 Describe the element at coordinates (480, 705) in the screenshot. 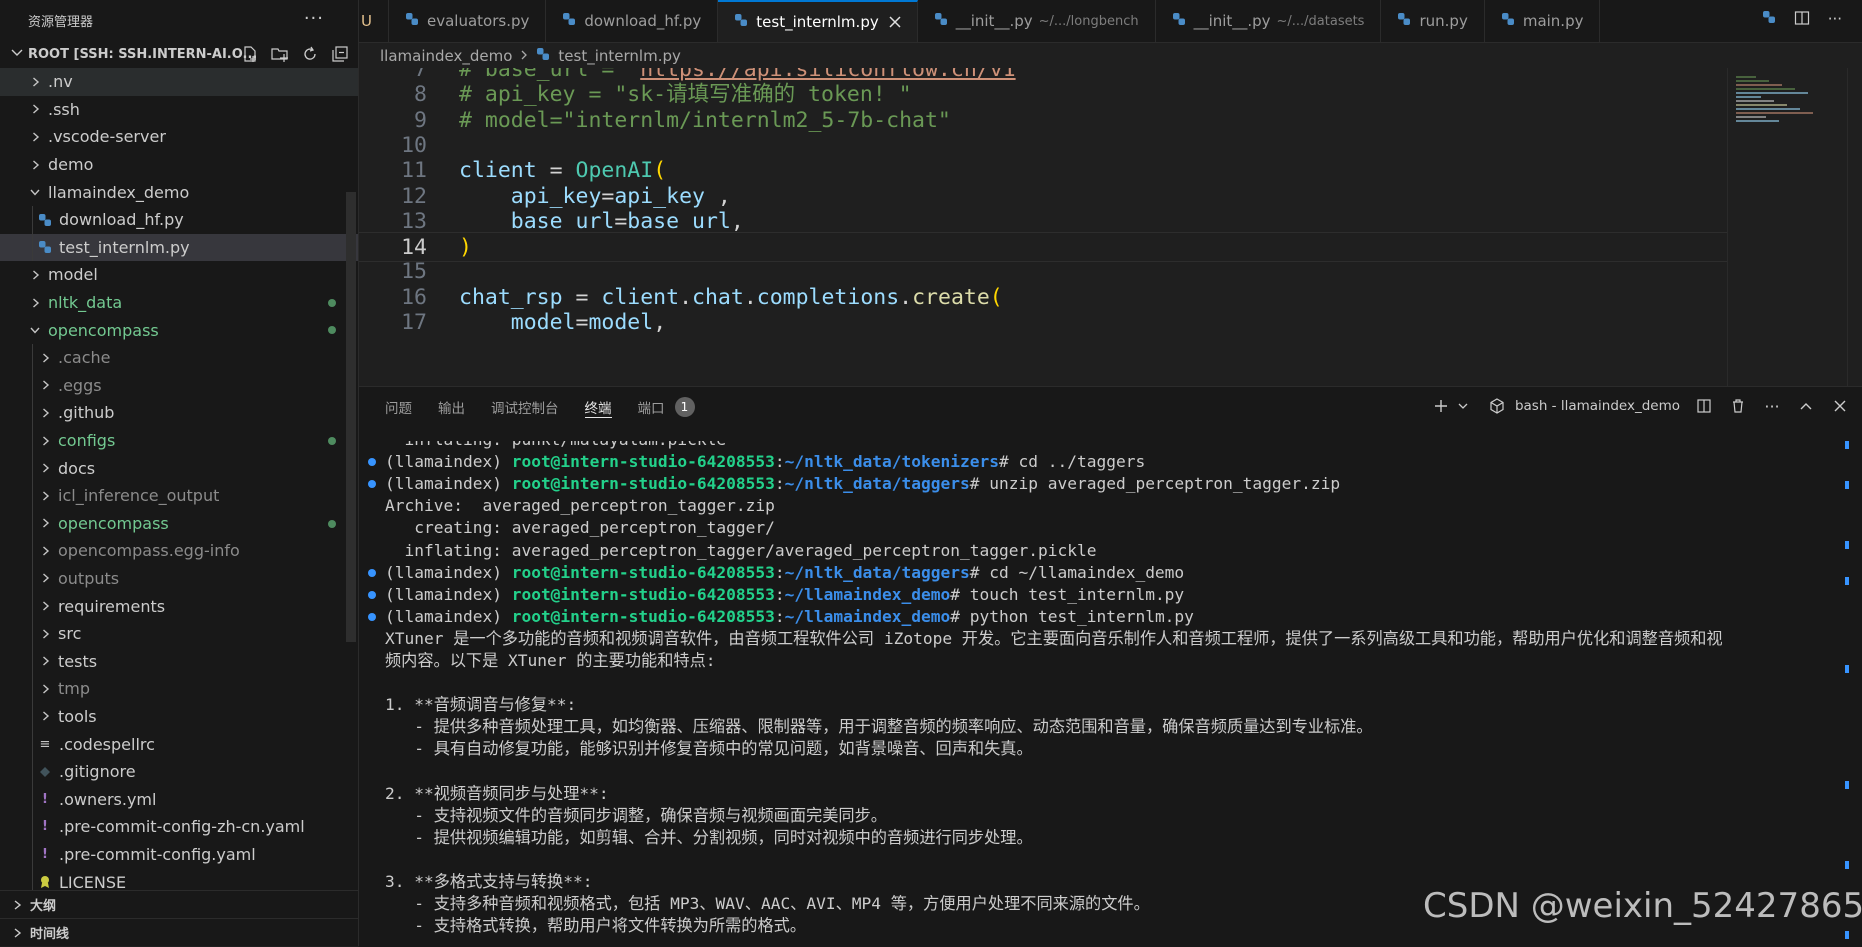

I see `terminal-line: 1. **音频调音与修复**:` at that location.